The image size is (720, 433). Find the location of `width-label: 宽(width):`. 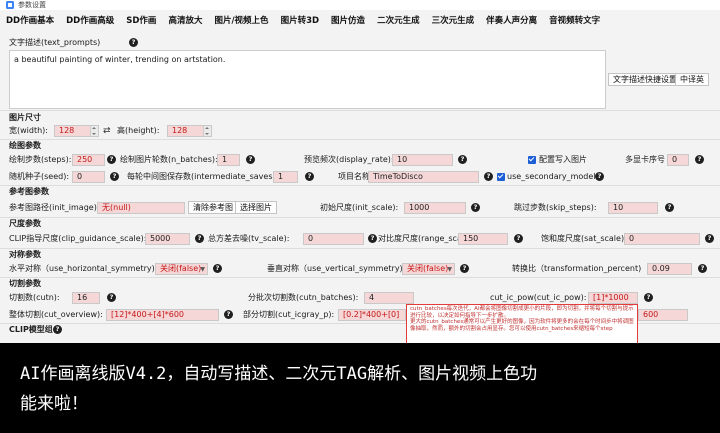

width-label: 宽(width): is located at coordinates (28, 130).